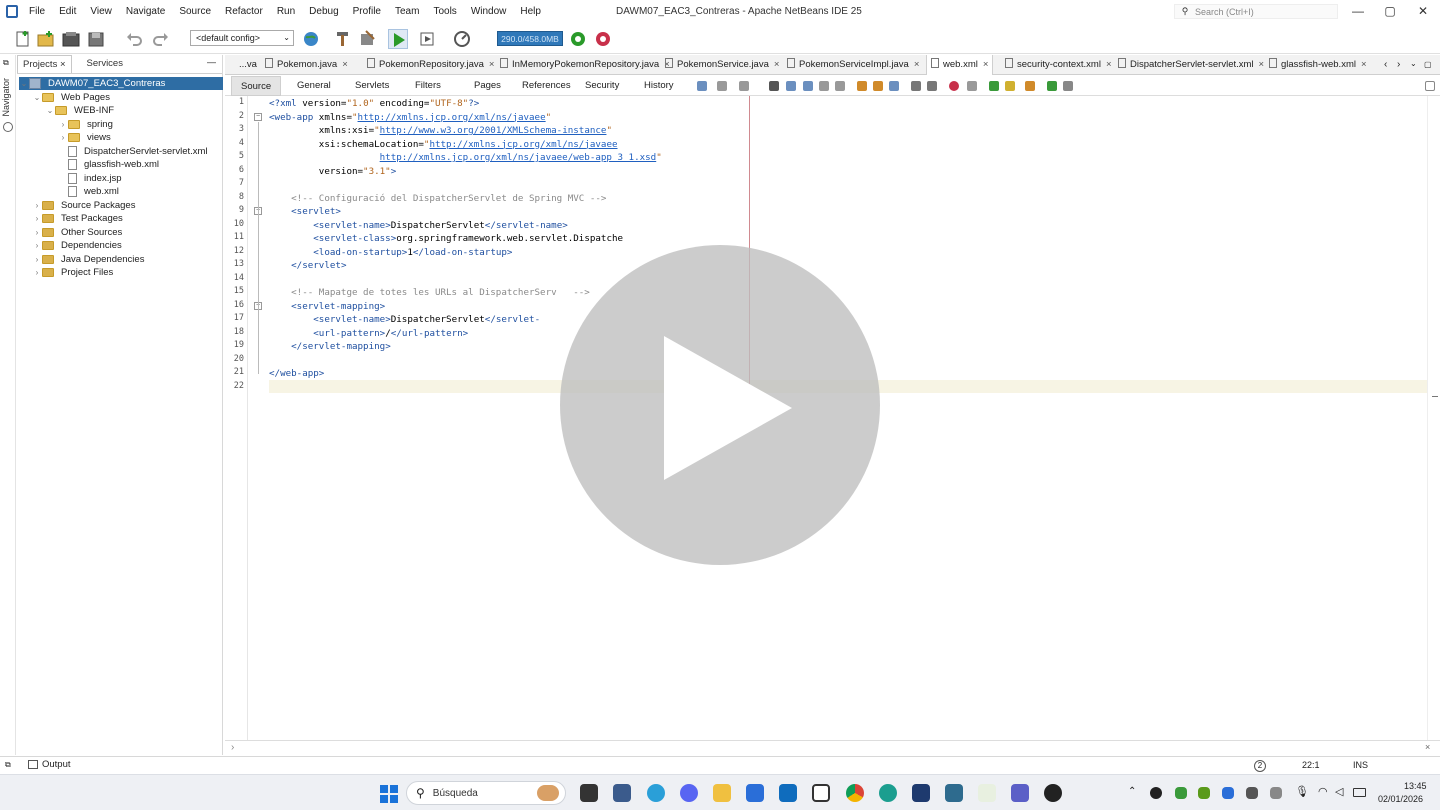  Describe the element at coordinates (722, 86) in the screenshot. I see `history-icon` at that location.